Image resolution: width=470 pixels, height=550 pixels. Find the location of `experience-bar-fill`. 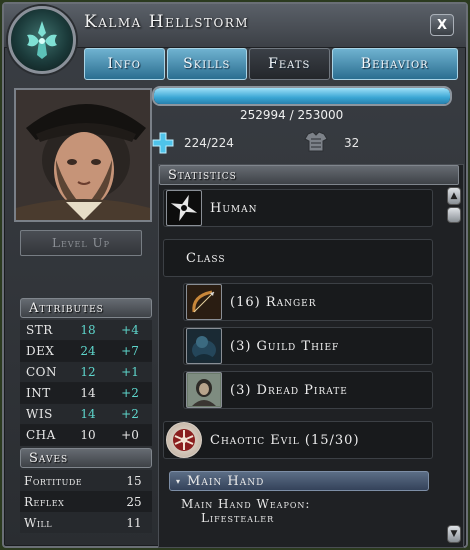

experience-bar-fill is located at coordinates (302, 96).